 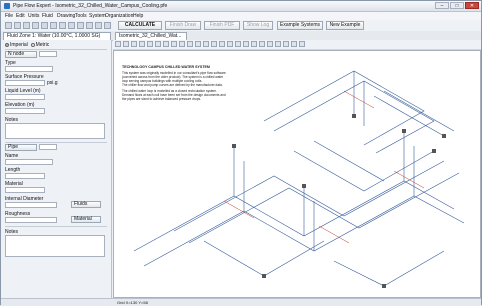 What do you see at coordinates (55, 131) in the screenshot?
I see `node-notes-textarea` at bounding box center [55, 131].